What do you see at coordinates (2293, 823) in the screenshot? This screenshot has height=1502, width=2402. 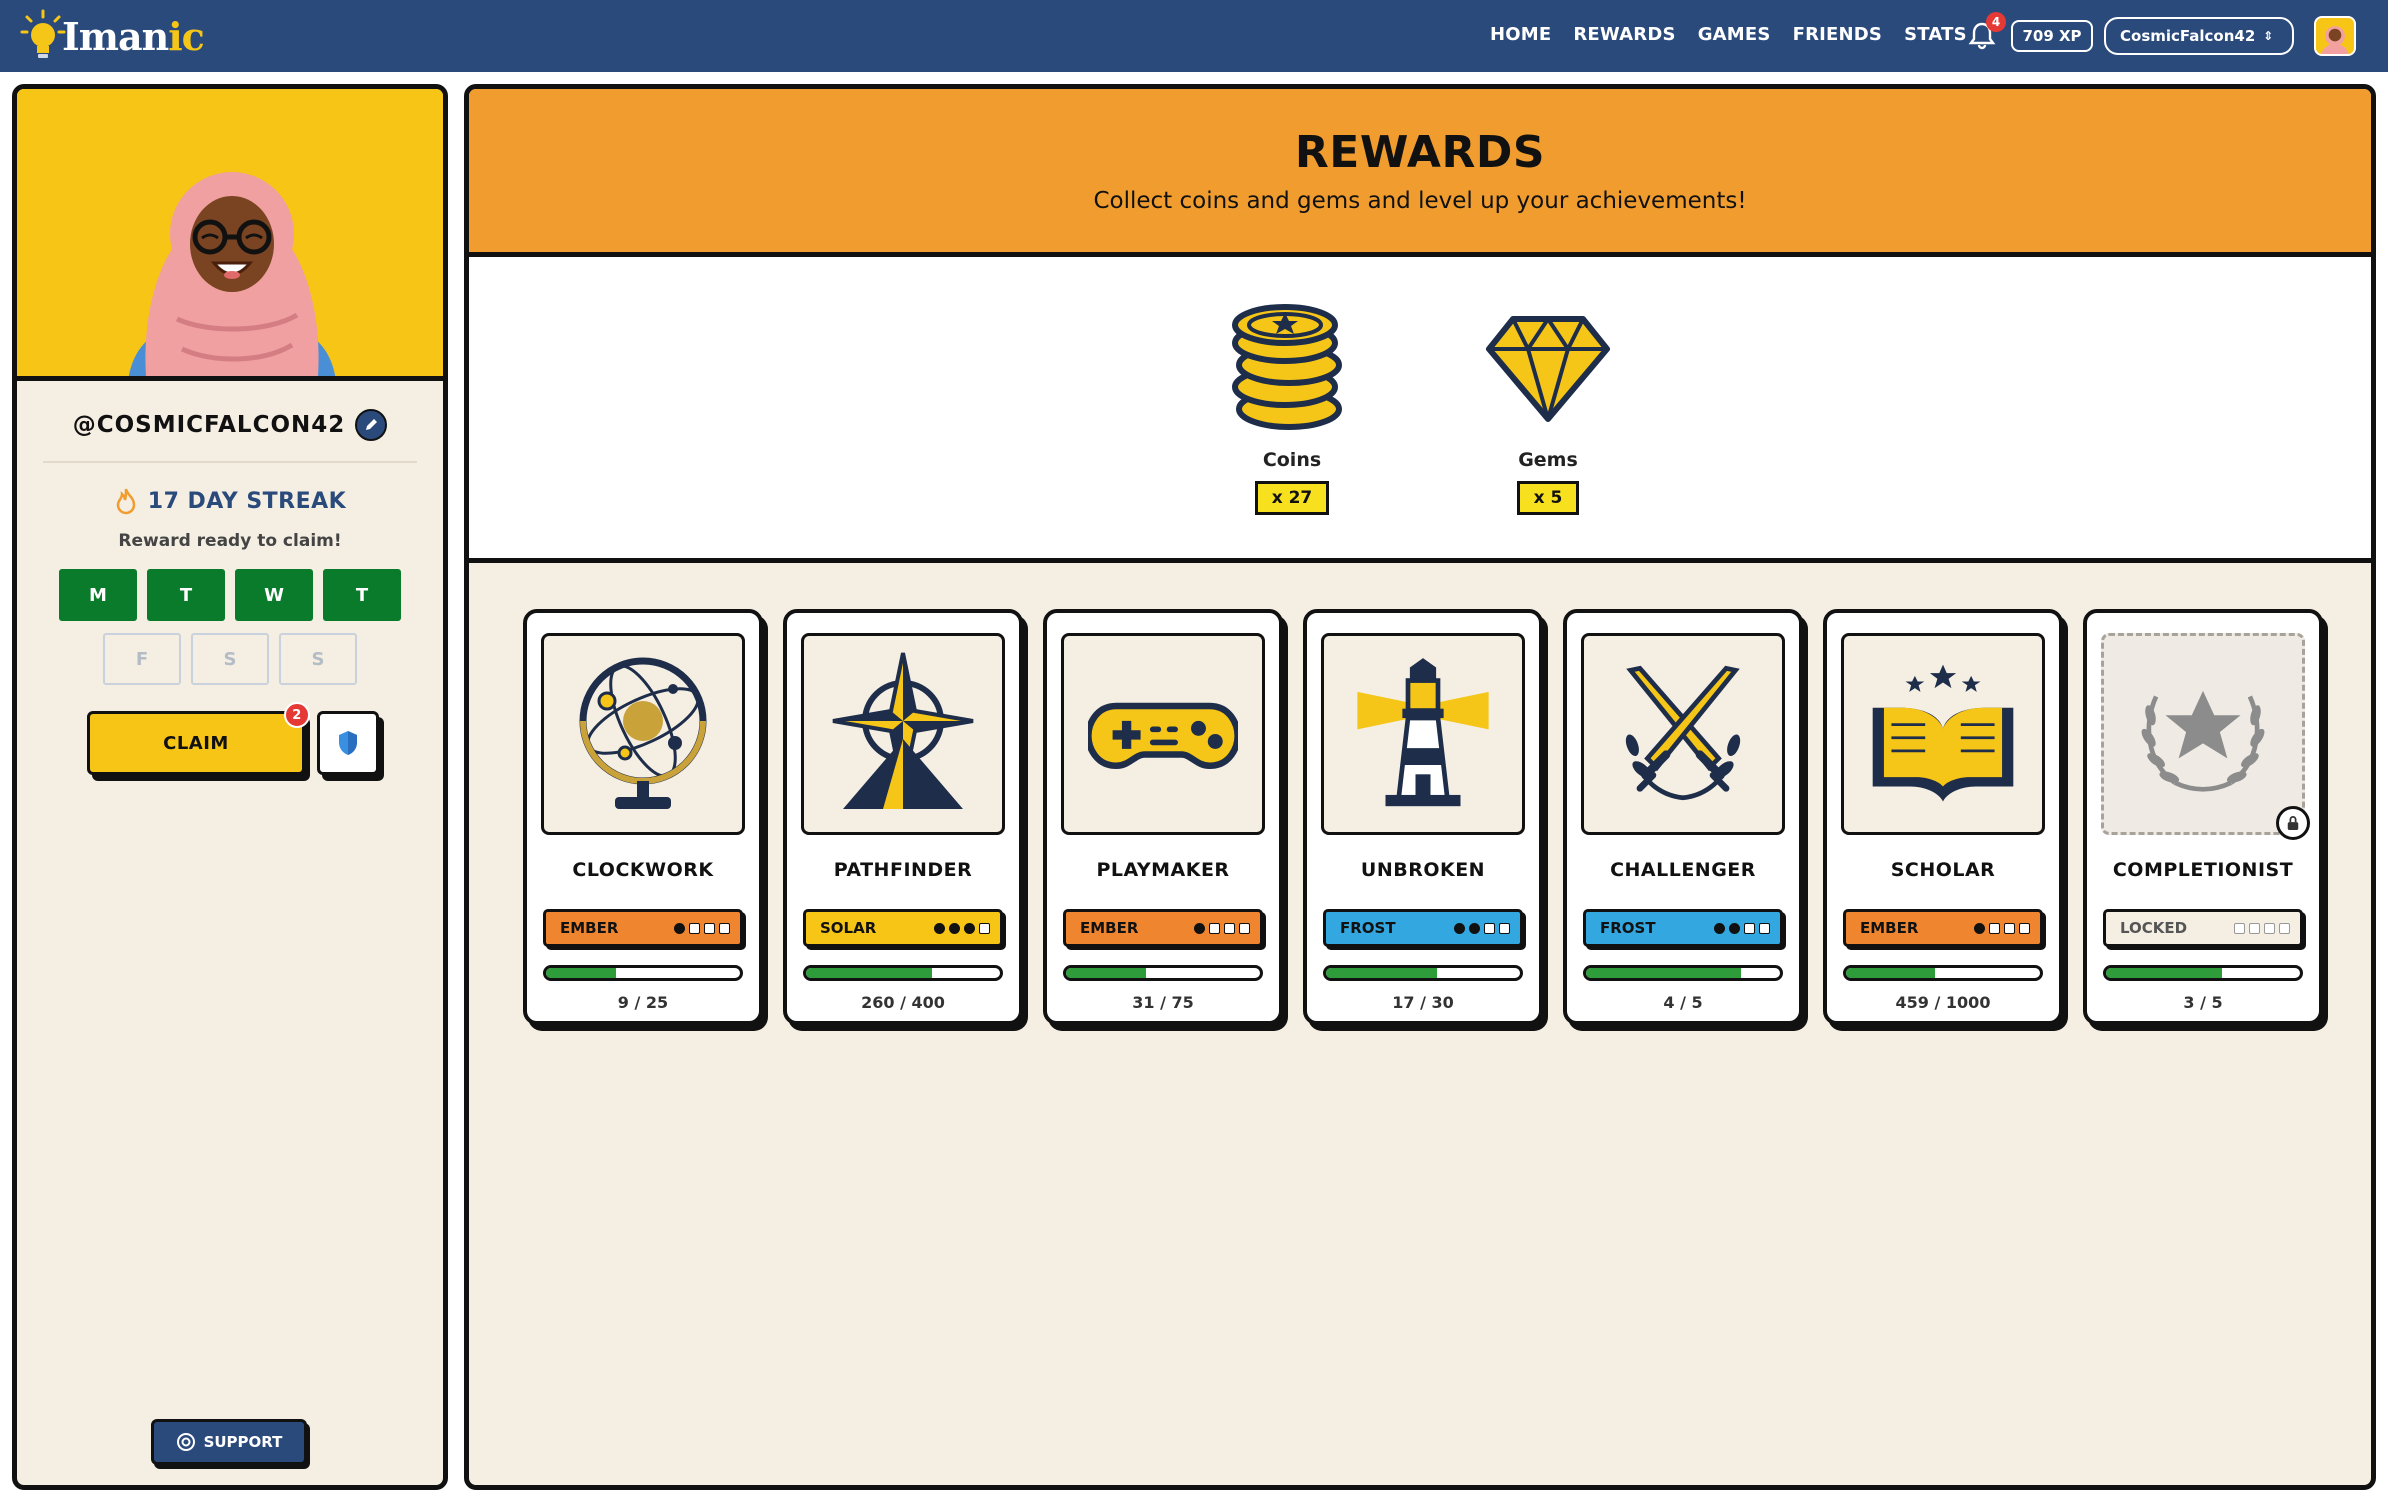 I see `lock-icon` at bounding box center [2293, 823].